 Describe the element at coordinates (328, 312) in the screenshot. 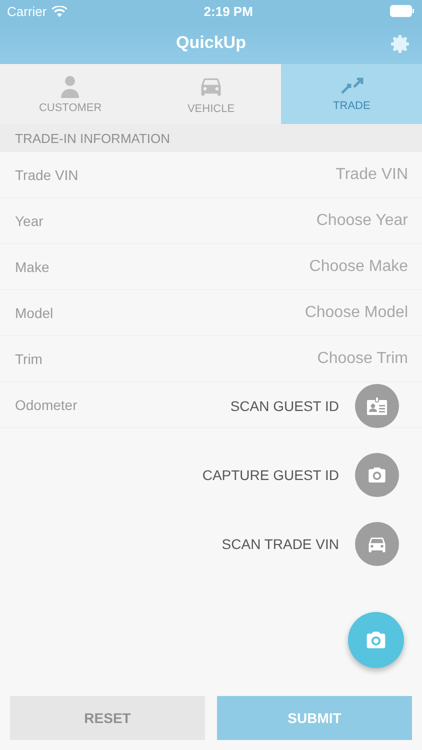

I see `input-field: Choose Model` at that location.